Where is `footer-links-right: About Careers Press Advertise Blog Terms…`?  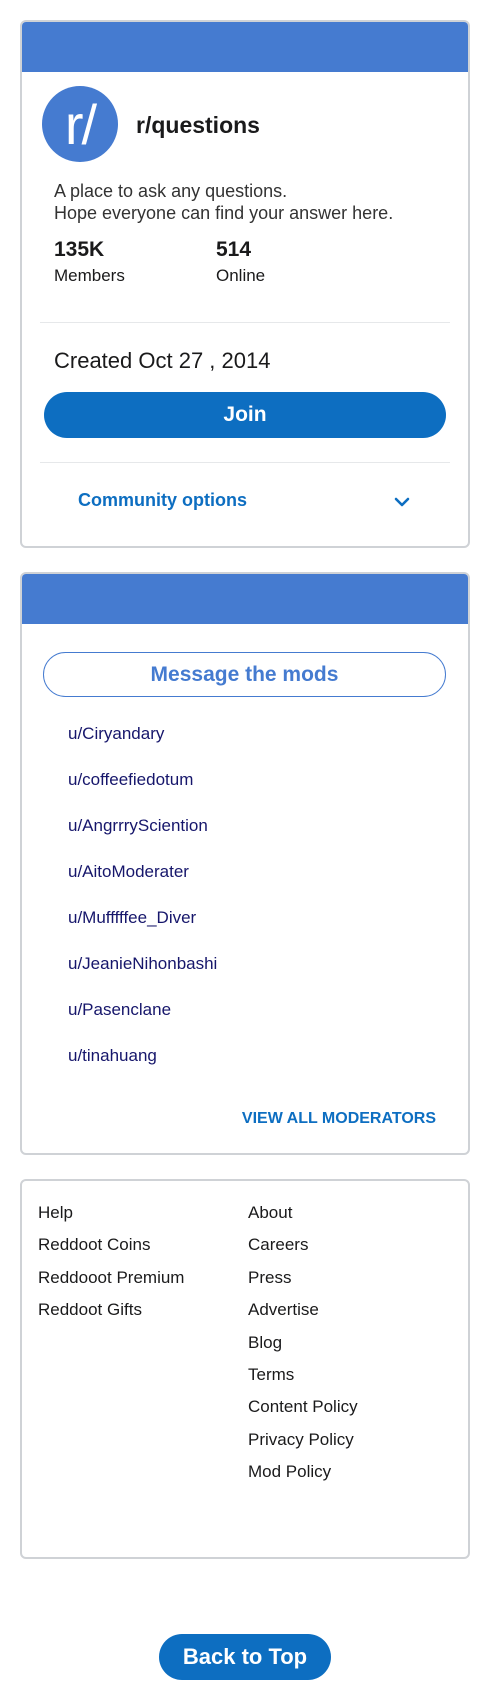 footer-links-right: About Careers Press Advertise Blog Terms… is located at coordinates (303, 1349).